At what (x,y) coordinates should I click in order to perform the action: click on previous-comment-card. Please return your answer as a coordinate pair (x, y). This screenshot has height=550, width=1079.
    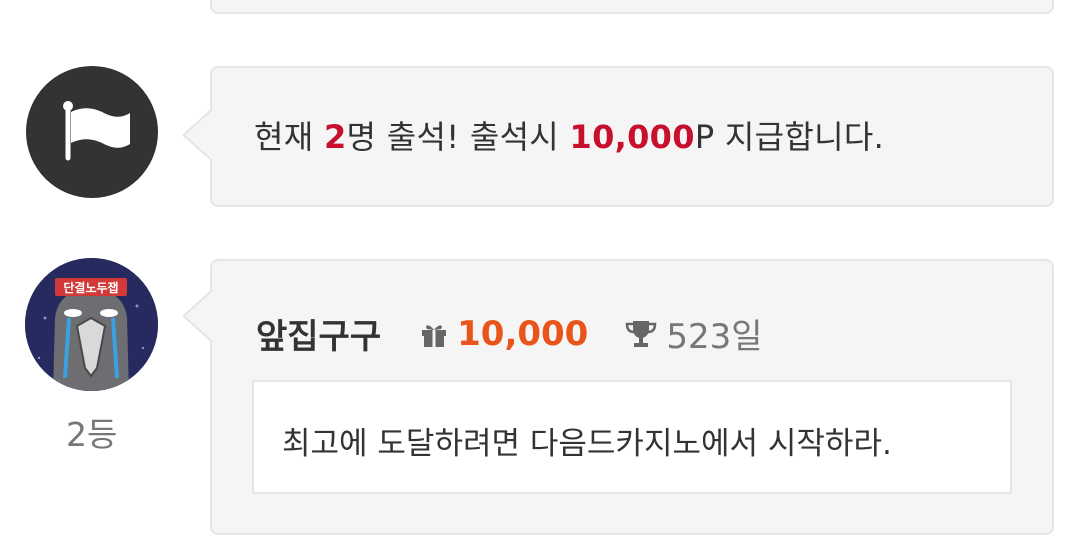
    Looking at the image, I should click on (632, 7).